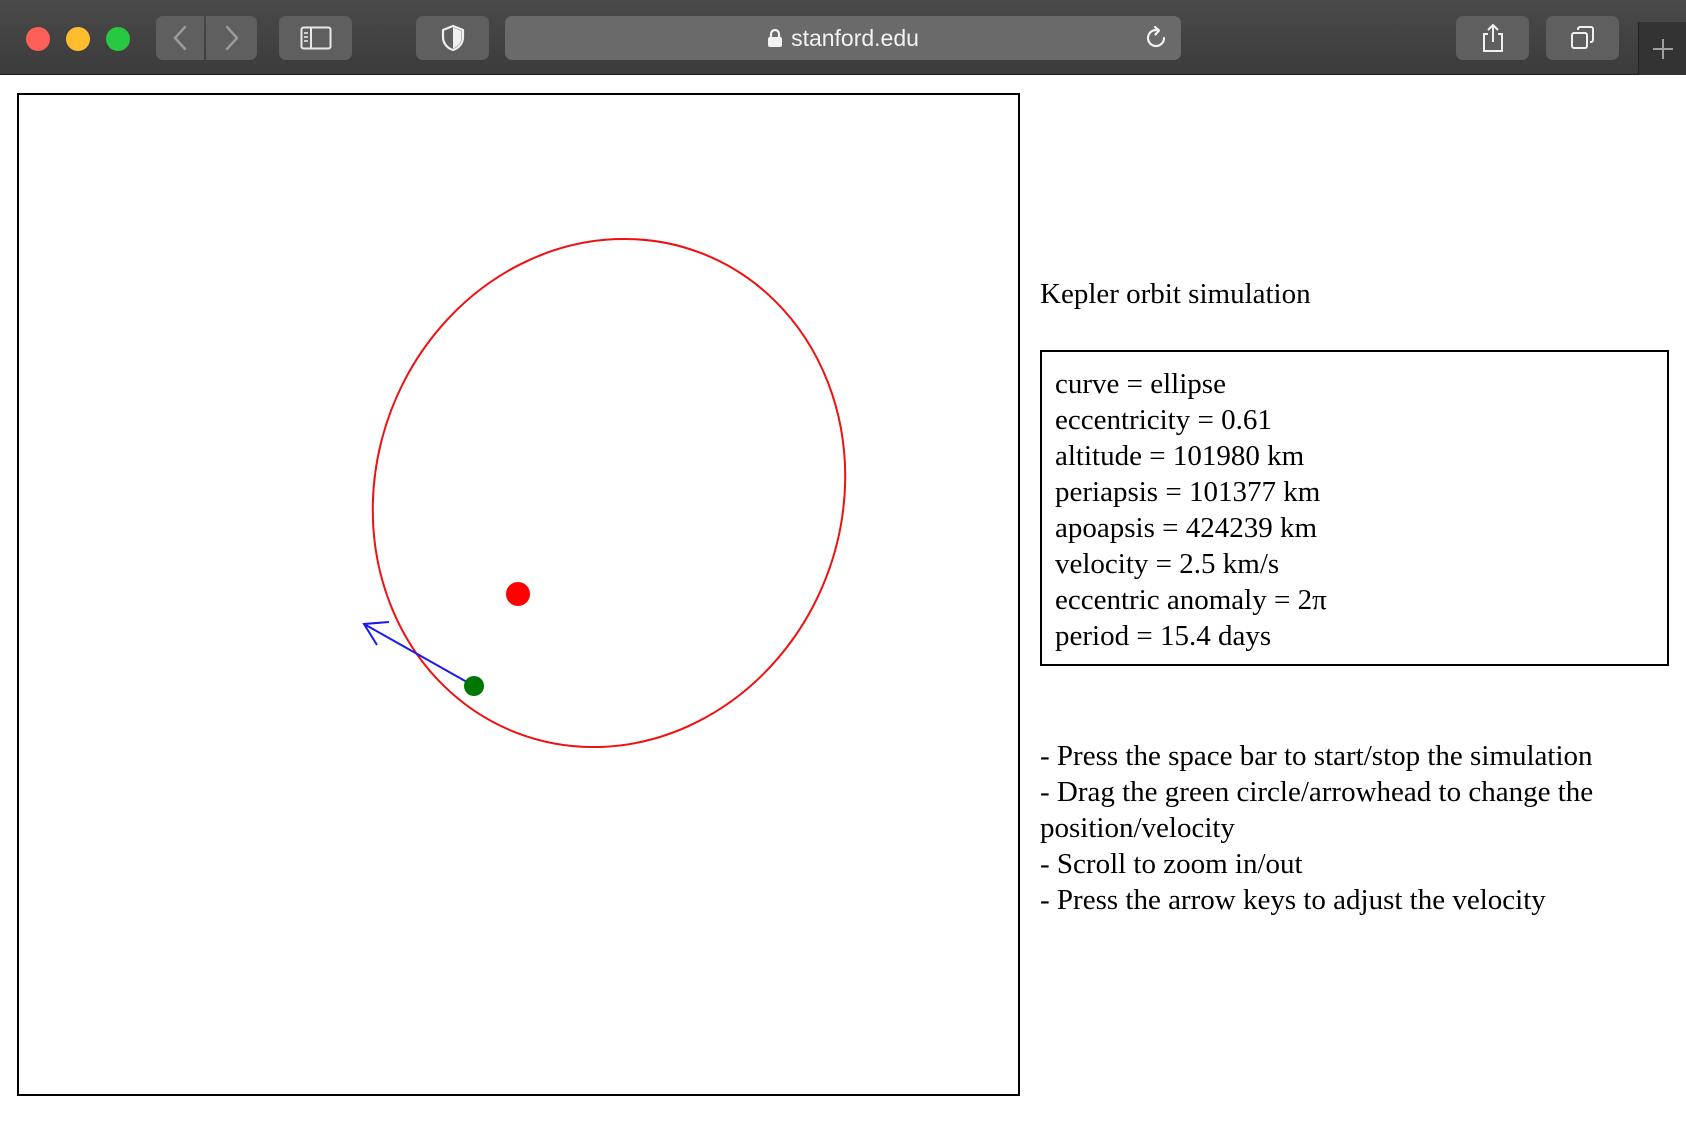  What do you see at coordinates (1191, 600) in the screenshot?
I see `info-eccentric-anomaly: eccentric anomaly = 2π` at bounding box center [1191, 600].